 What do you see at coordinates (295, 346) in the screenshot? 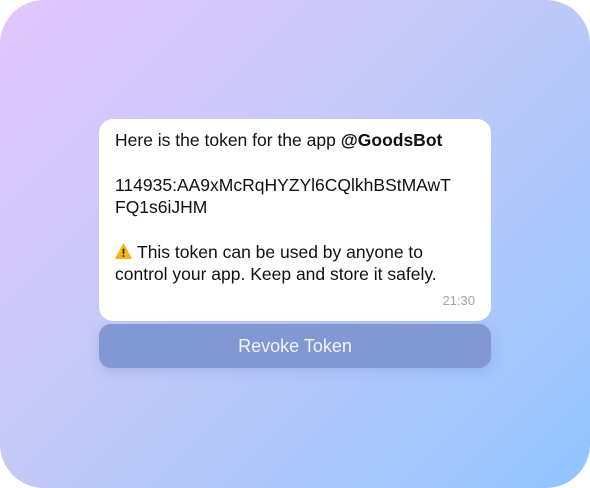
I see `revoke-token-button: Revoke Token` at bounding box center [295, 346].